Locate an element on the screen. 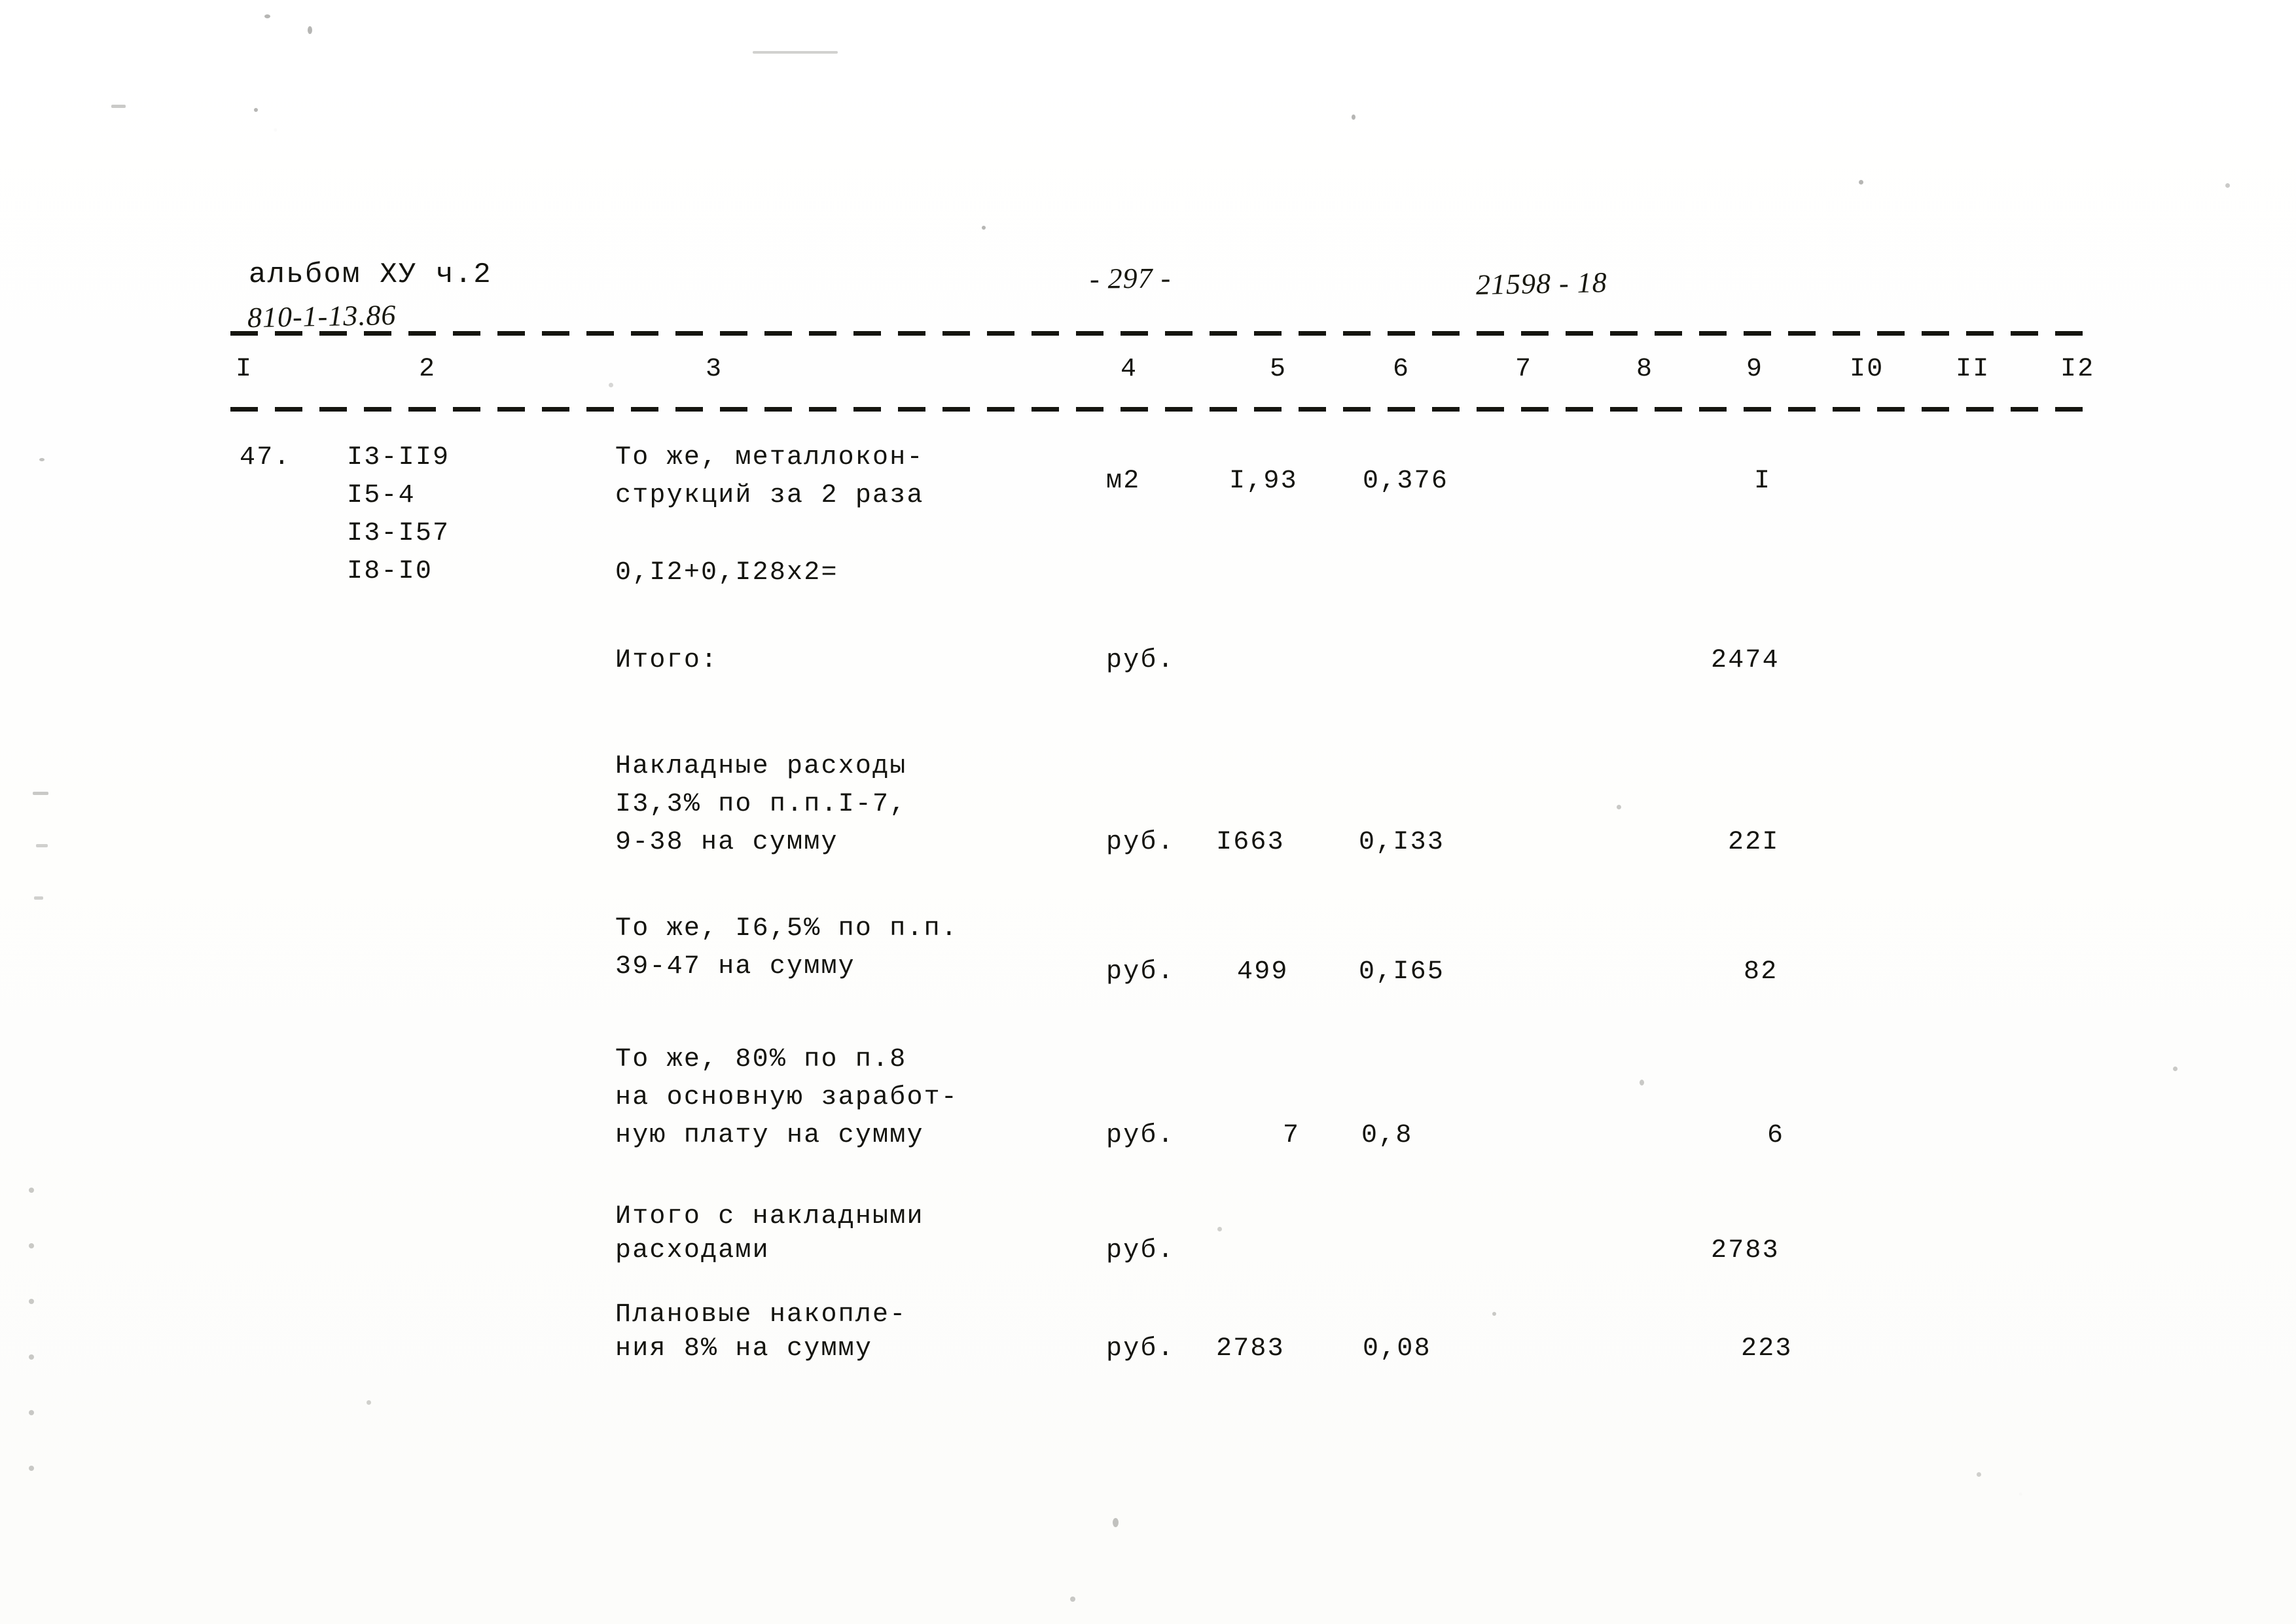  row-description-line: 39-47 на сумму is located at coordinates (735, 966).